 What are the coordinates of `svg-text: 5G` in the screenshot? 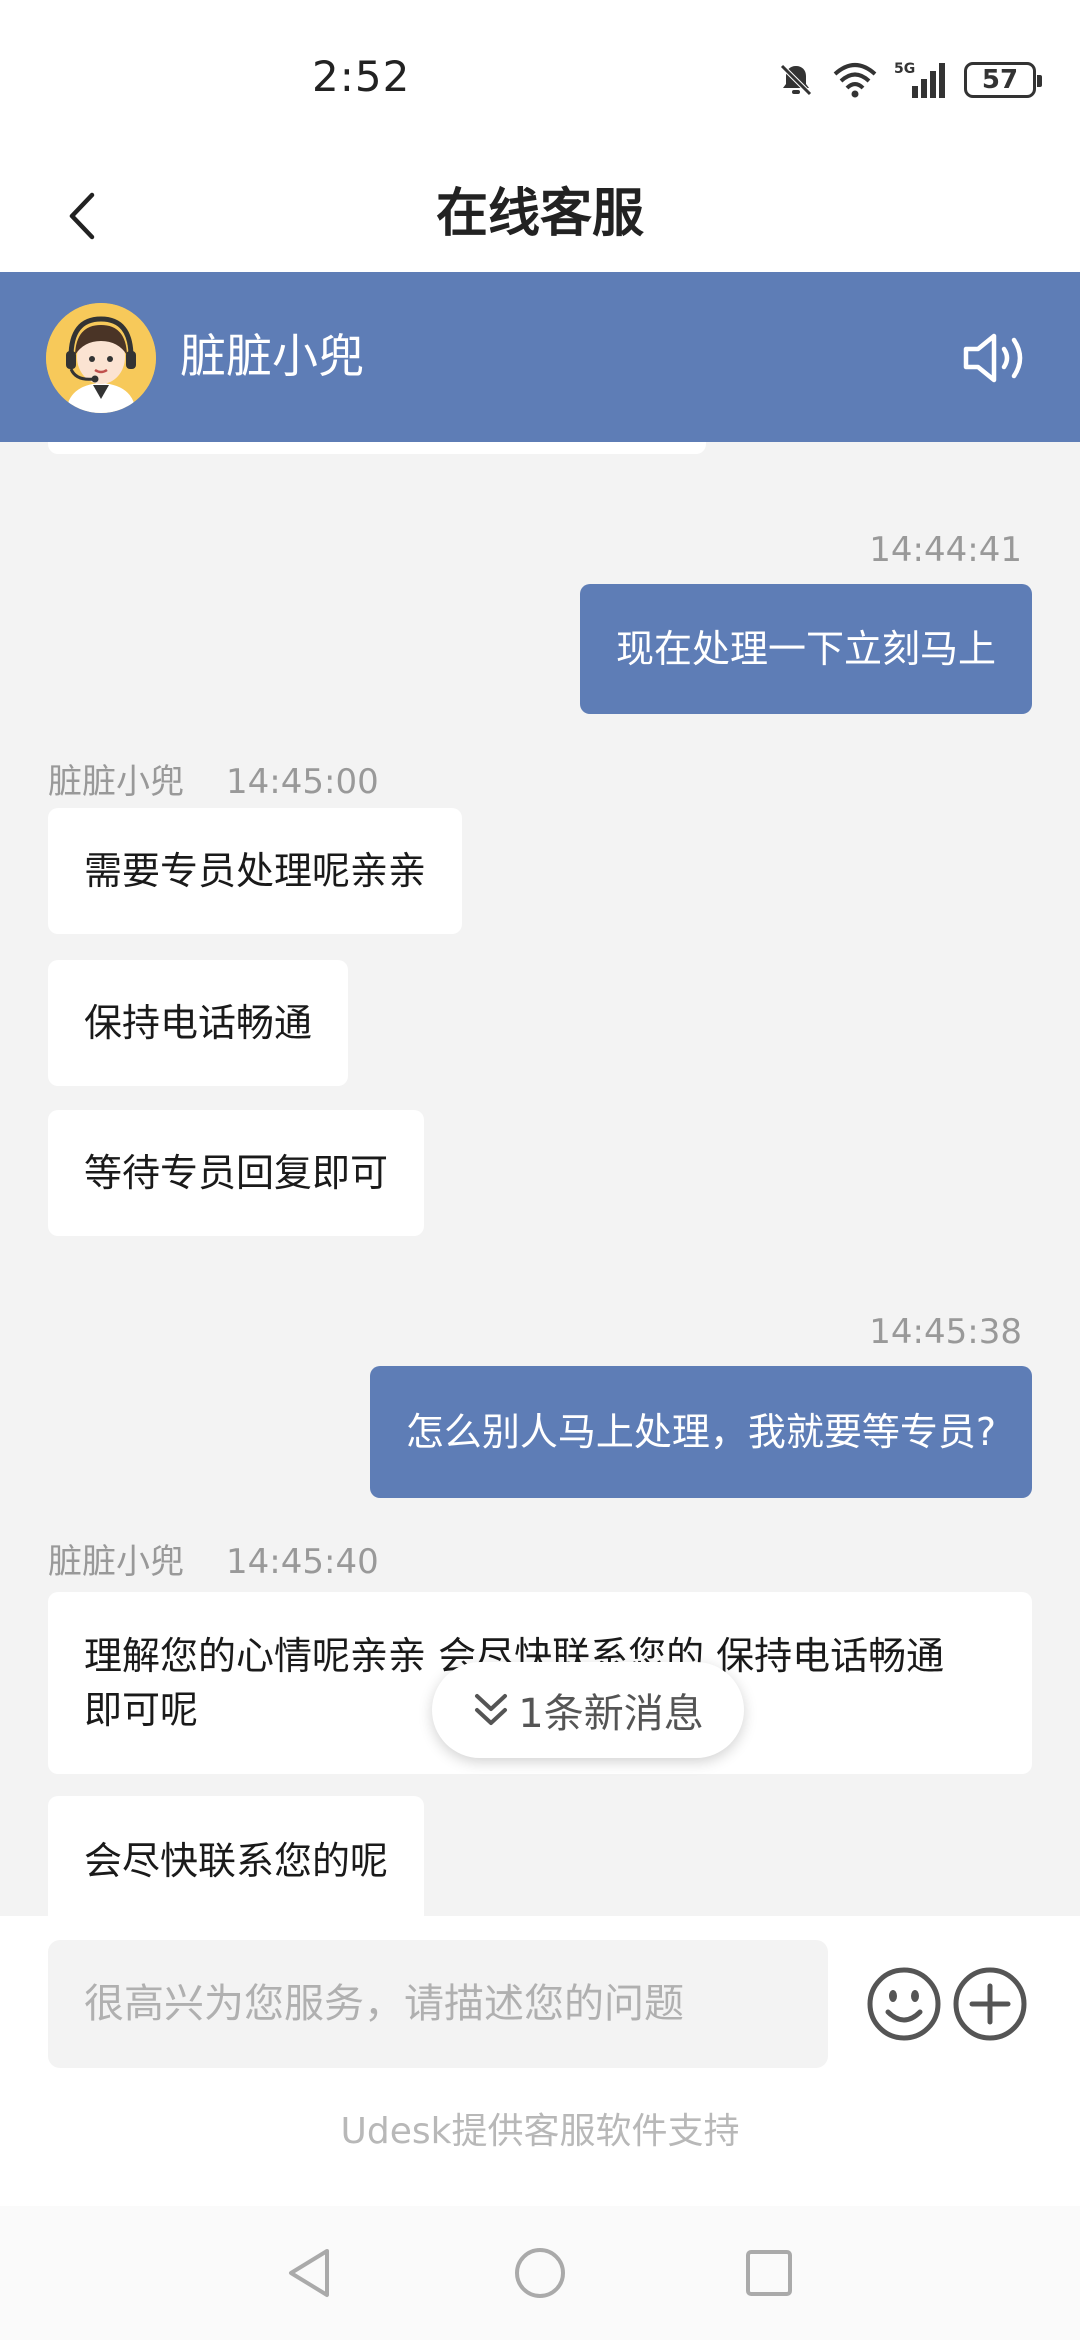 It's located at (904, 69).